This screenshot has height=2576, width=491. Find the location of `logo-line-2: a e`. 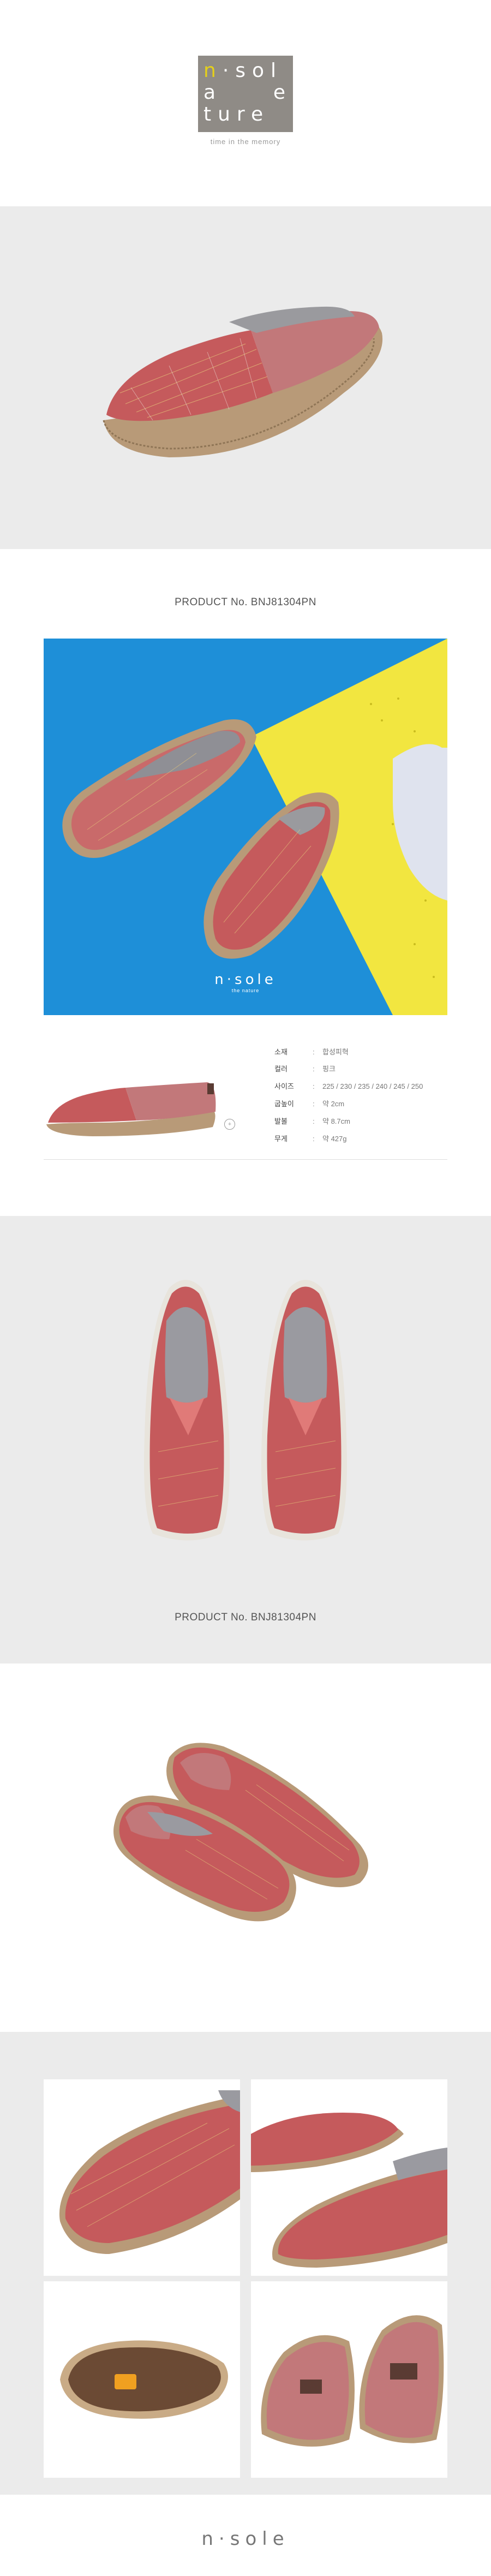

logo-line-2: a e is located at coordinates (247, 92).